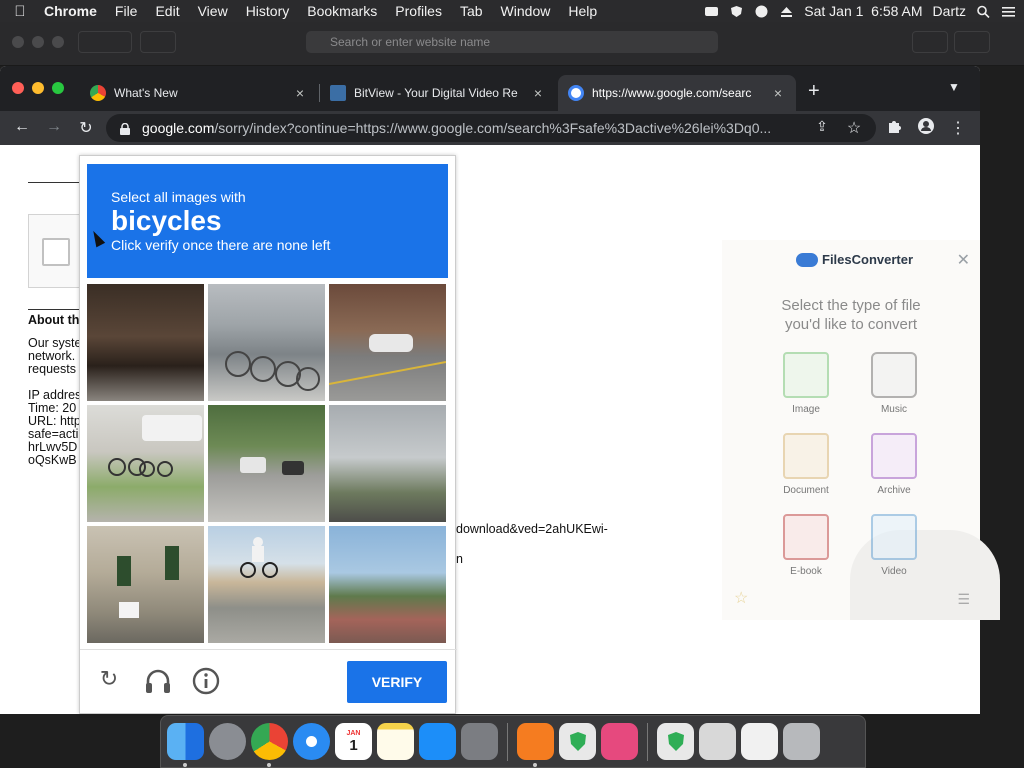  What do you see at coordinates (512, 42) in the screenshot?
I see `background-address-bar: Search or enter website name` at bounding box center [512, 42].